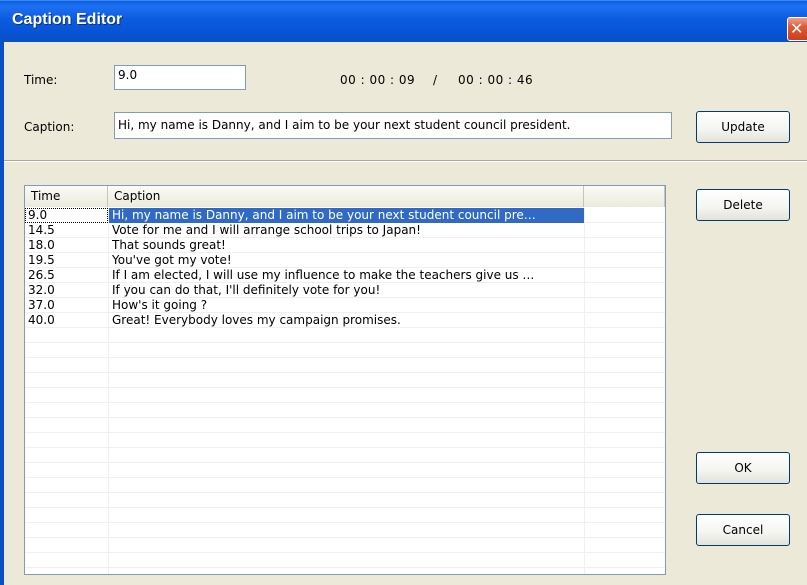 This screenshot has height=585, width=807. I want to click on section-divider, so click(405, 161).